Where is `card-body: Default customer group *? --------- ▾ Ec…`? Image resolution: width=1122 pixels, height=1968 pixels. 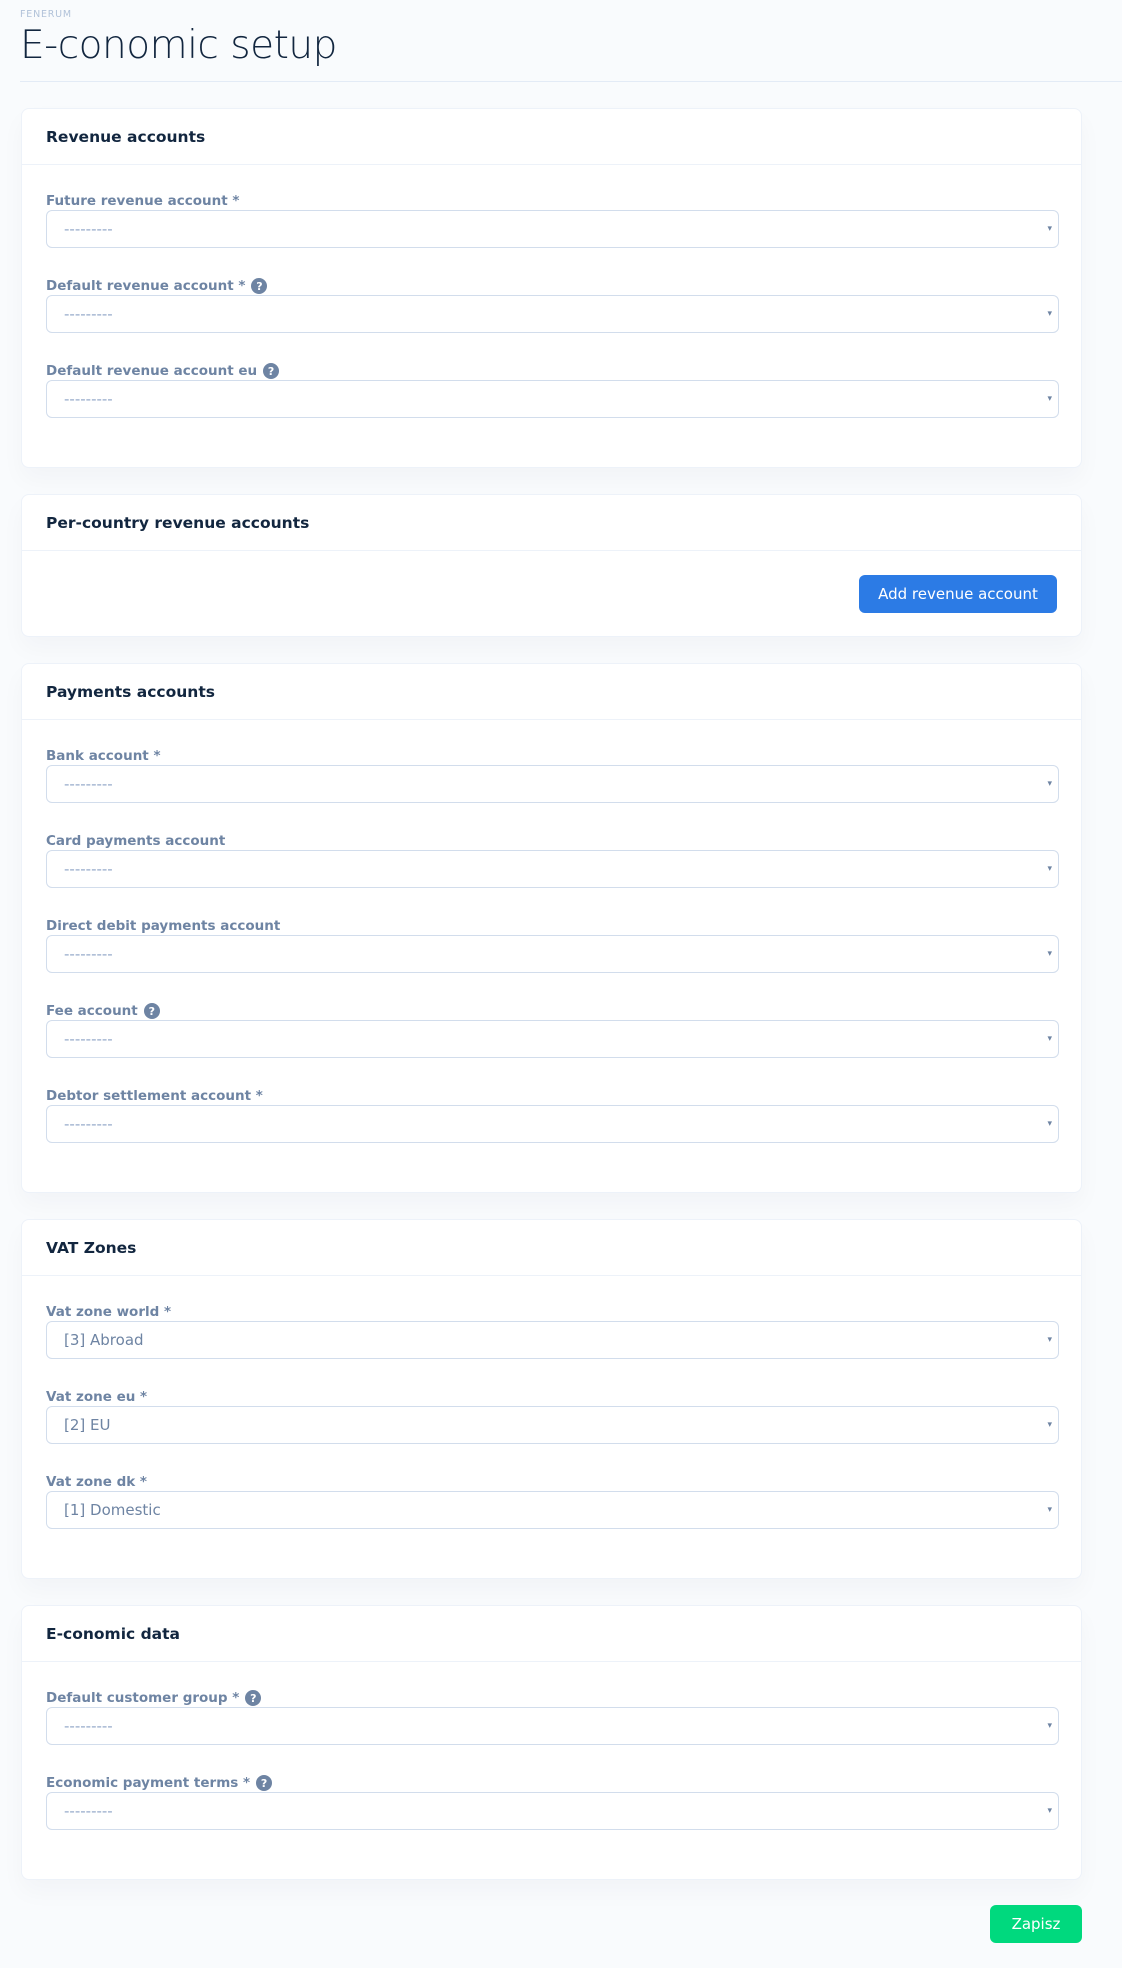 card-body: Default customer group *? --------- ▾ Ec… is located at coordinates (551, 1760).